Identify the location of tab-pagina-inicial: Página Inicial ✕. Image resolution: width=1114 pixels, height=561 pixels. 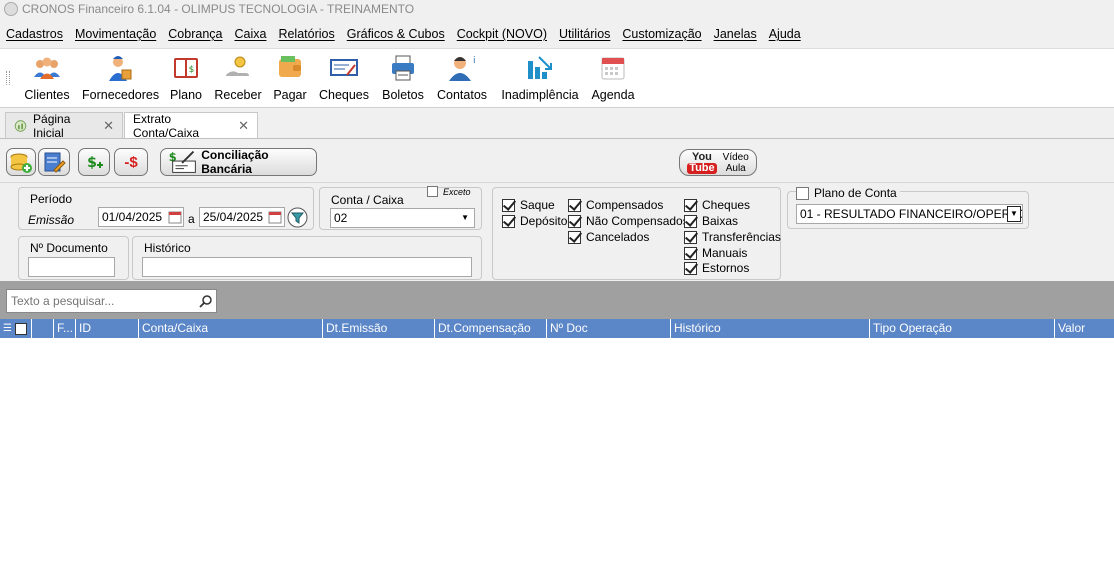
(64, 126).